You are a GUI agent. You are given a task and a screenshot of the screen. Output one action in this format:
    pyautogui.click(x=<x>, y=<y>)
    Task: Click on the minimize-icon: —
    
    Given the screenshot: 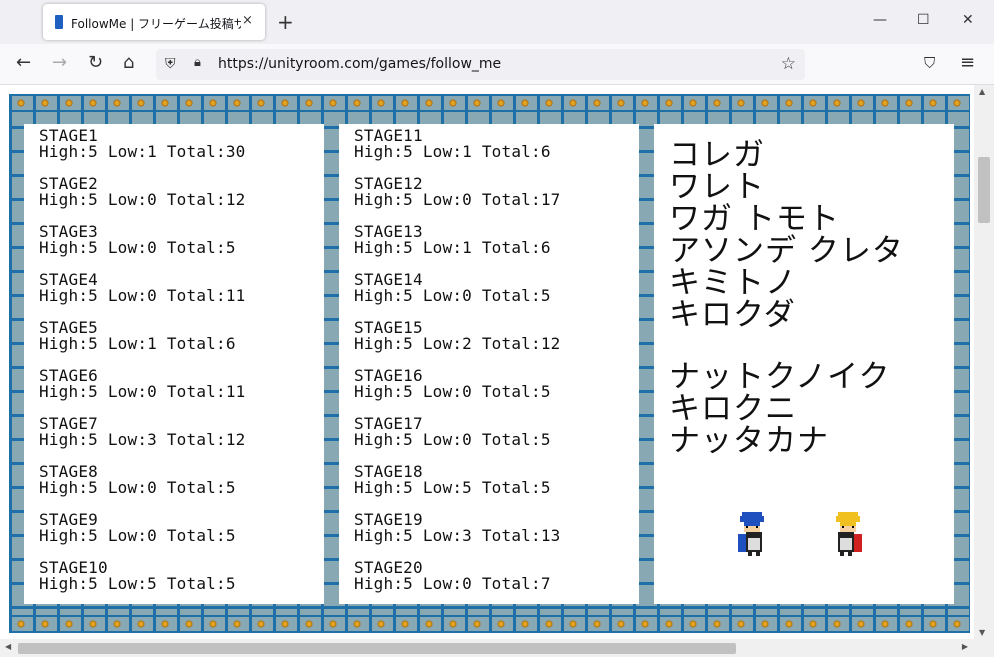 What is the action you would take?
    pyautogui.click(x=880, y=20)
    